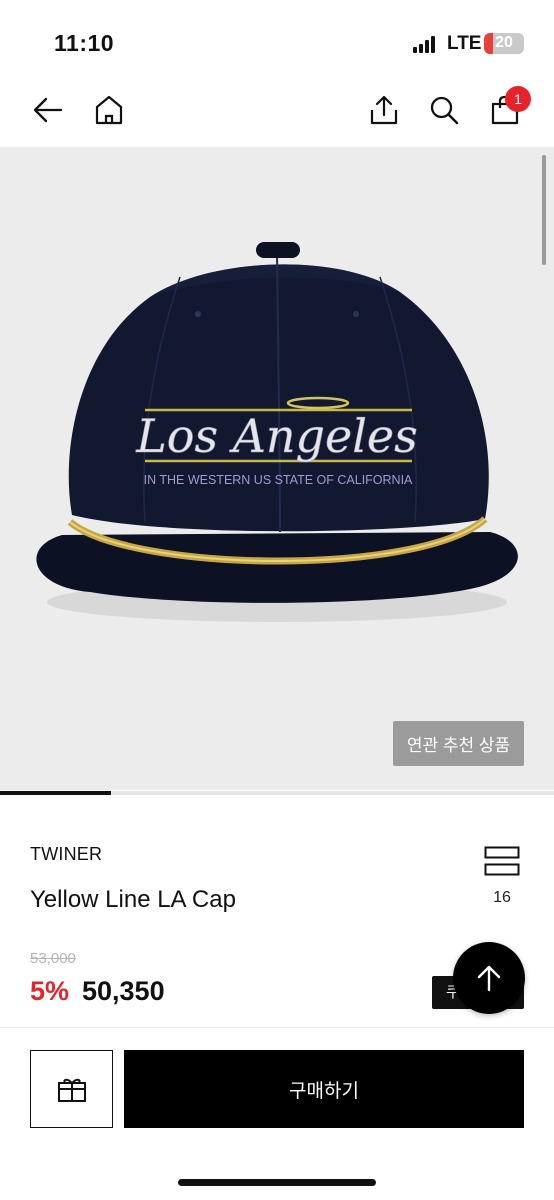 The image size is (554, 1200). What do you see at coordinates (502, 897) in the screenshot?
I see `compare-count: 16` at bounding box center [502, 897].